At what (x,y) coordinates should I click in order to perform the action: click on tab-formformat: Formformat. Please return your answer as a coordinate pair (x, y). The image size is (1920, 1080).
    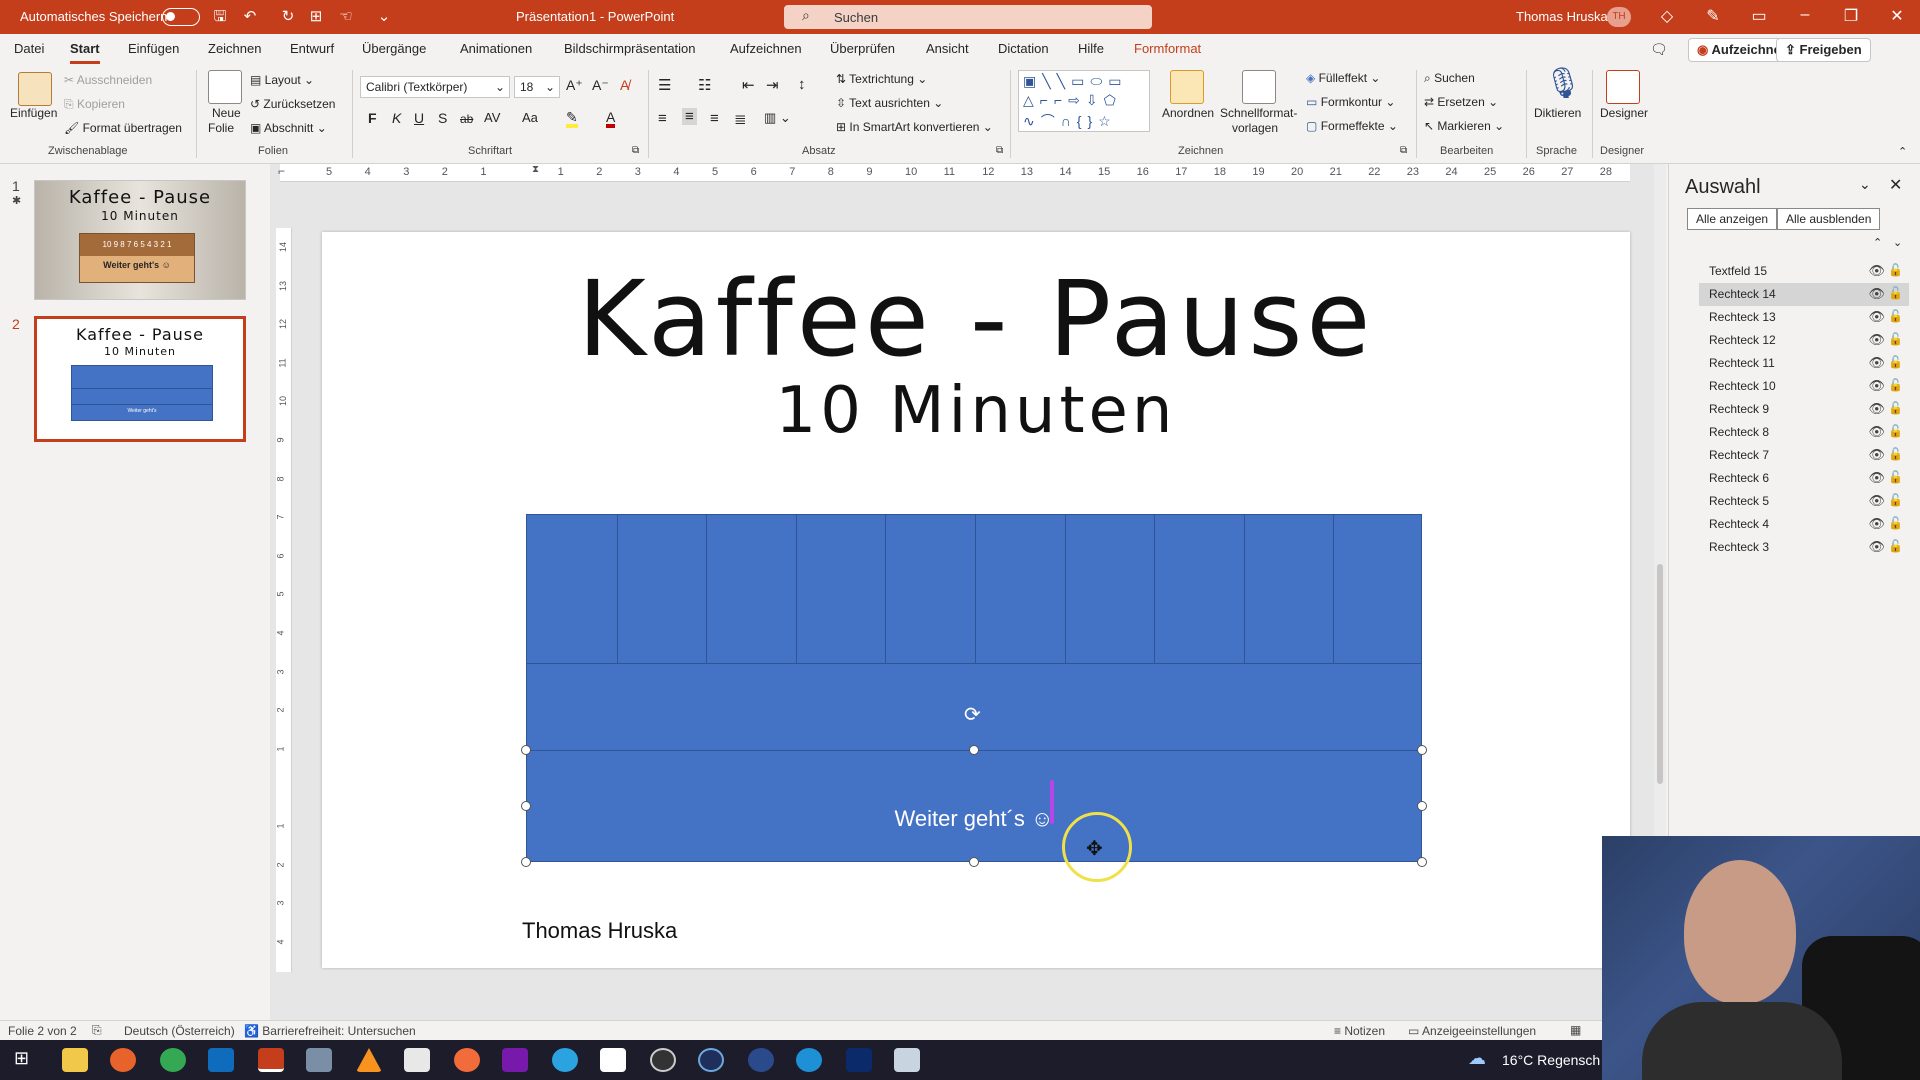
    Looking at the image, I should click on (1167, 48).